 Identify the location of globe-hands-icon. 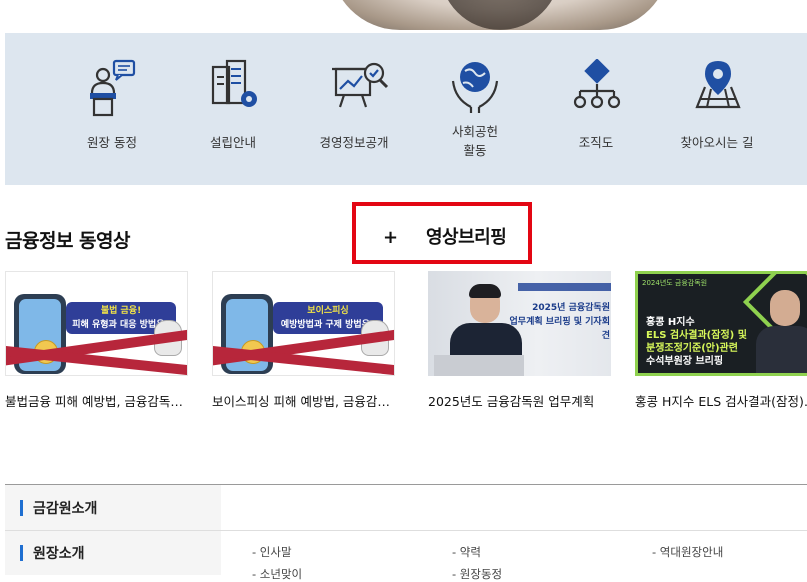
(475, 87).